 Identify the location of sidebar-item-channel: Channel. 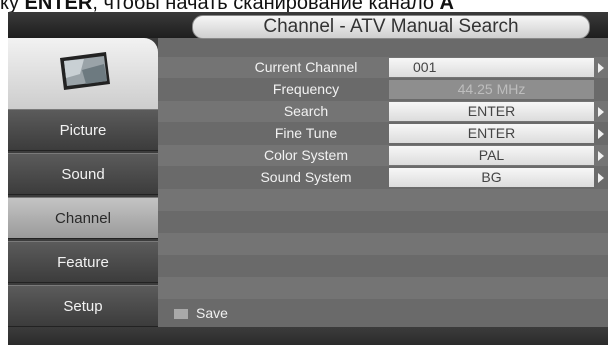
(83, 218).